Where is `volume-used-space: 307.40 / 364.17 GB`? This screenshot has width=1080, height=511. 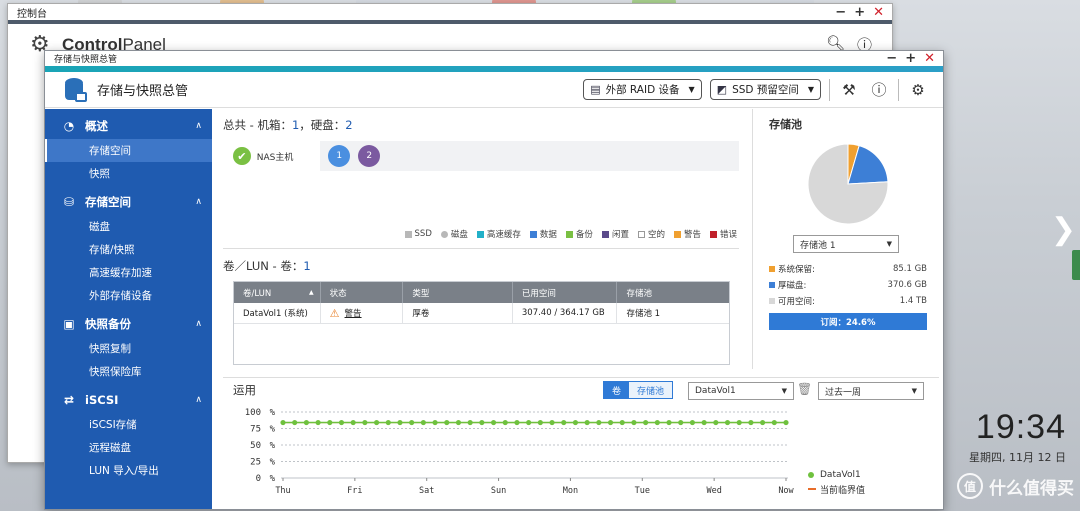 volume-used-space: 307.40 / 364.17 GB is located at coordinates (565, 313).